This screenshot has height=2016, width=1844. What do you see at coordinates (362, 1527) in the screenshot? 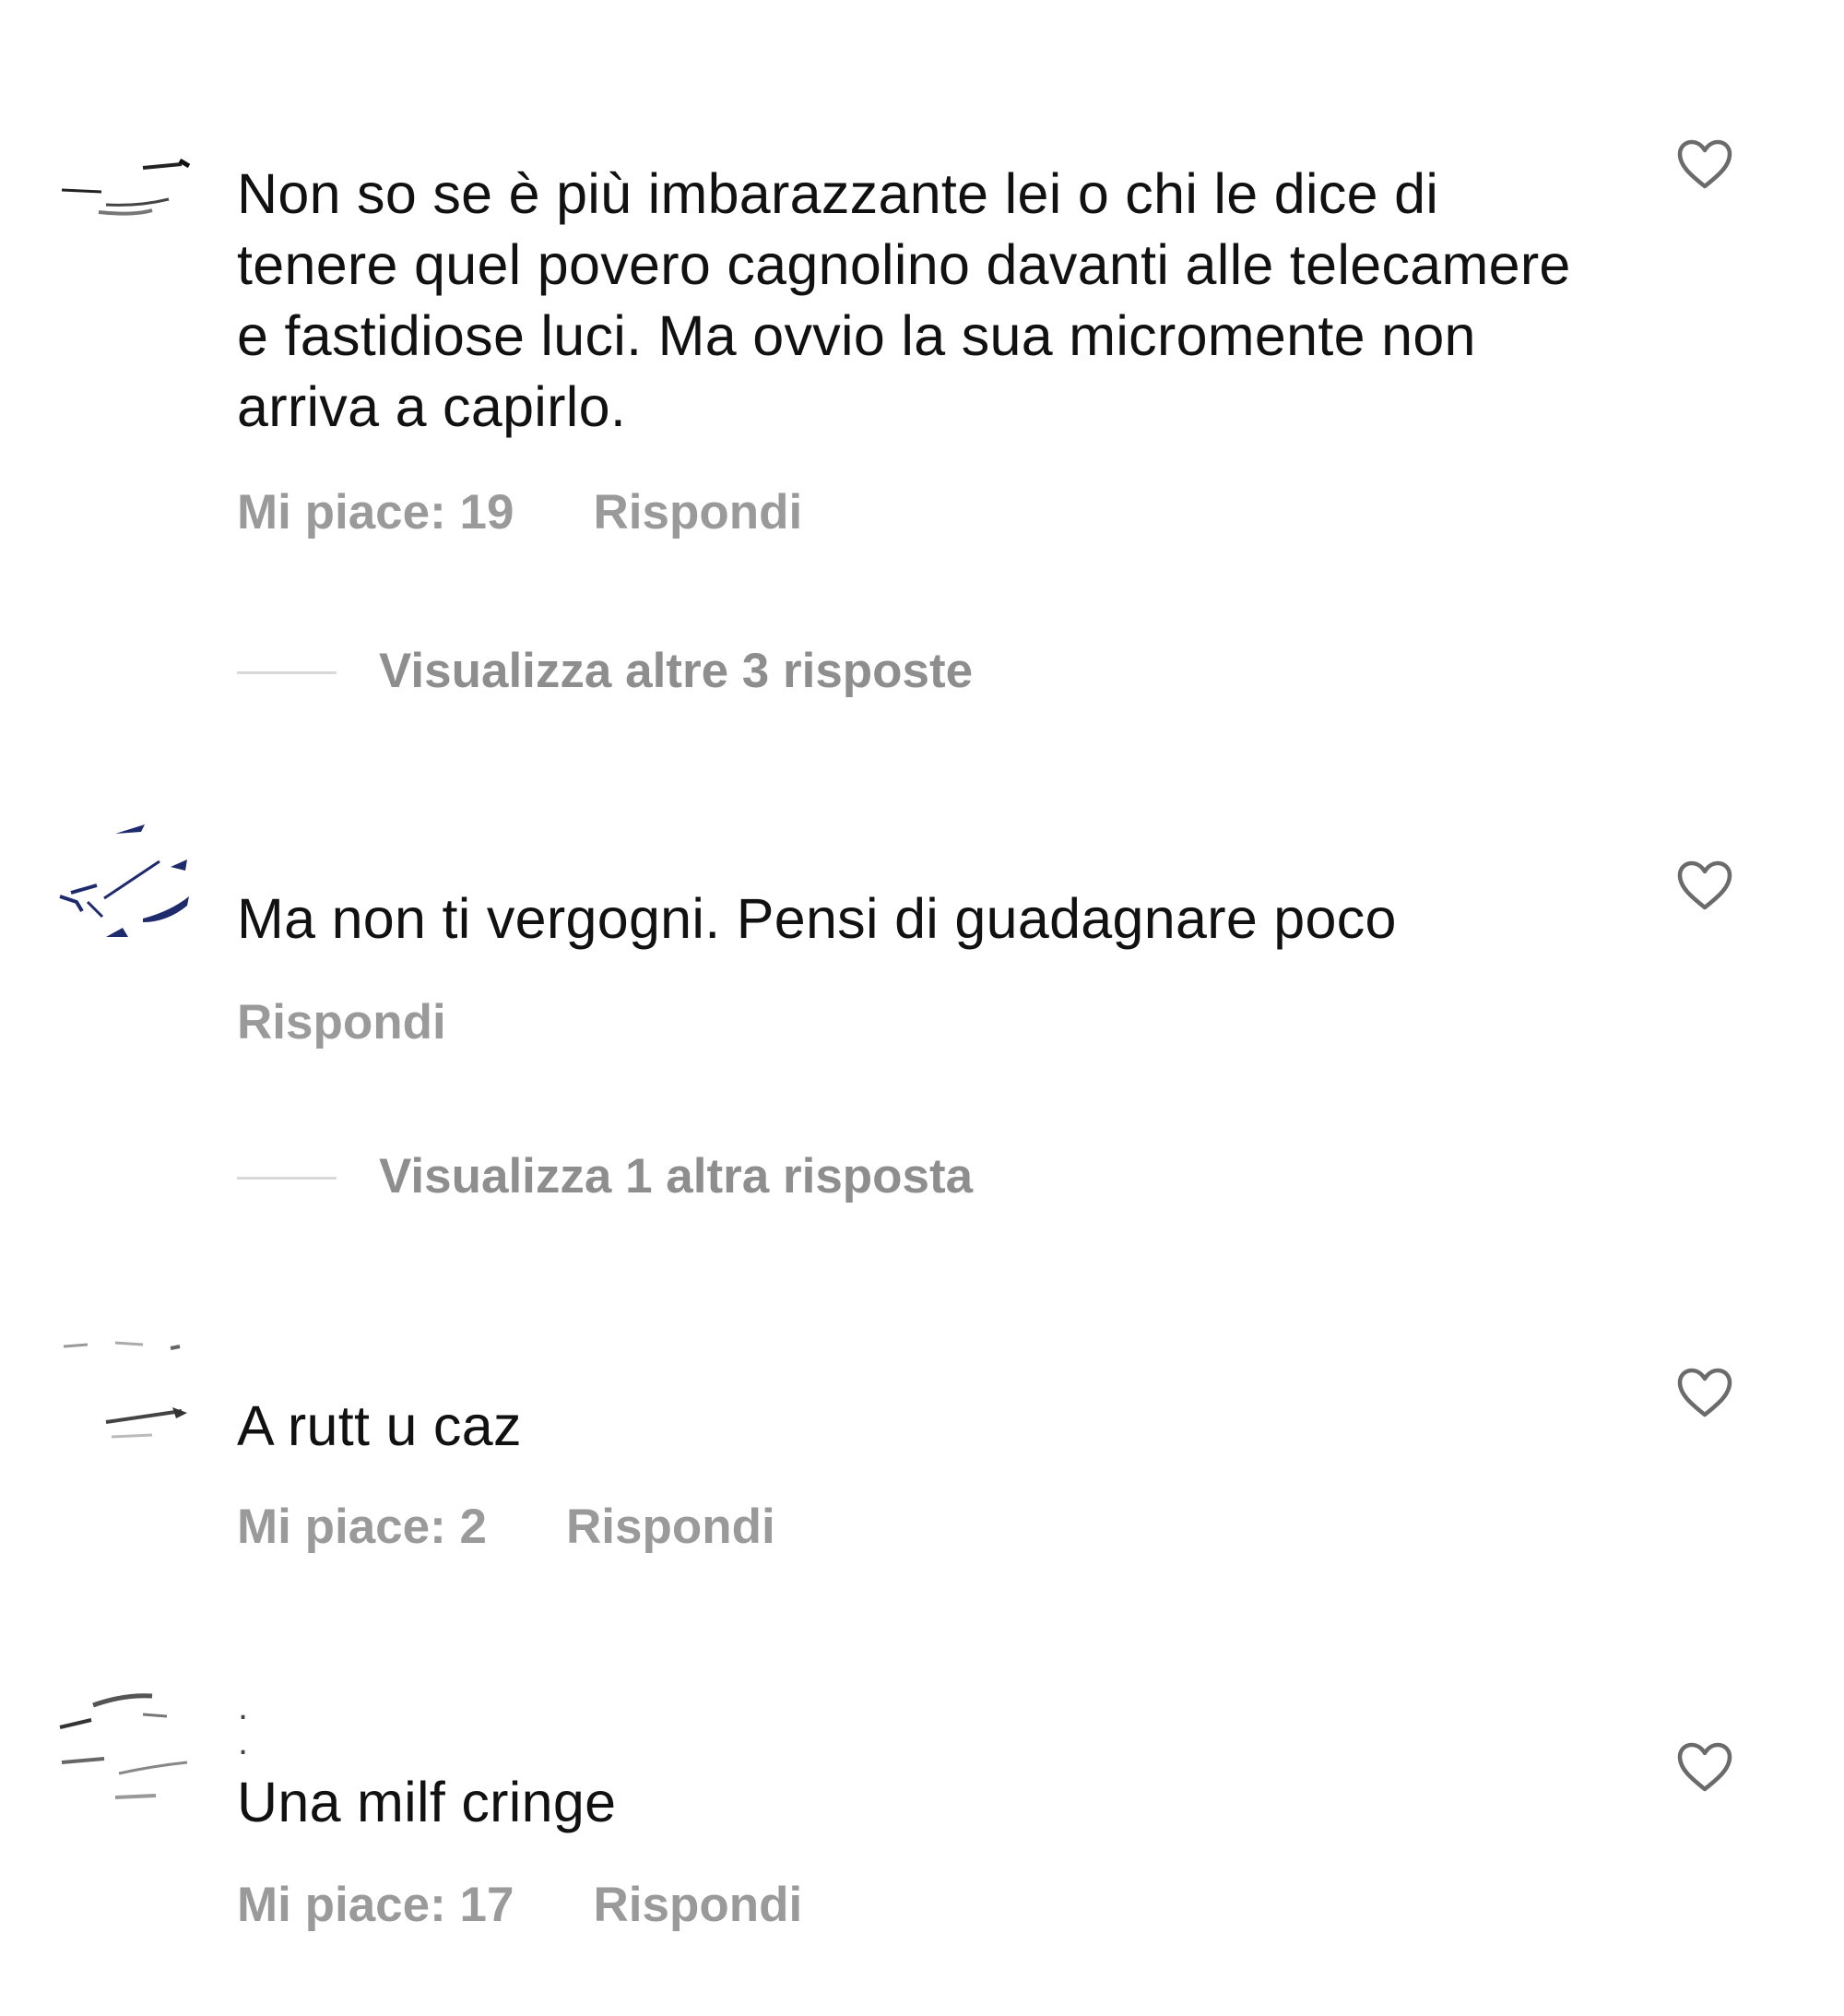
I see `likes-count: Mi piace: 2` at bounding box center [362, 1527].